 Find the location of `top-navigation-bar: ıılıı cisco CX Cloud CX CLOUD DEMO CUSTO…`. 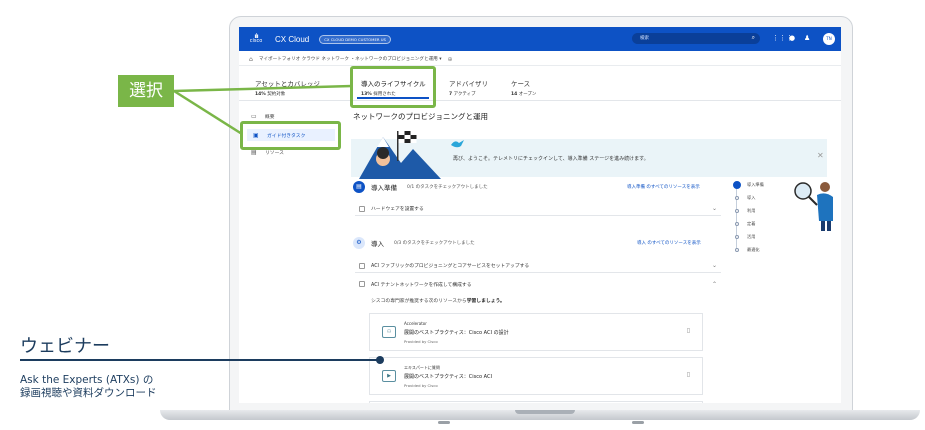

top-navigation-bar: ıılıı cisco CX Cloud CX CLOUD DEMO CUSTO… is located at coordinates (540, 39).